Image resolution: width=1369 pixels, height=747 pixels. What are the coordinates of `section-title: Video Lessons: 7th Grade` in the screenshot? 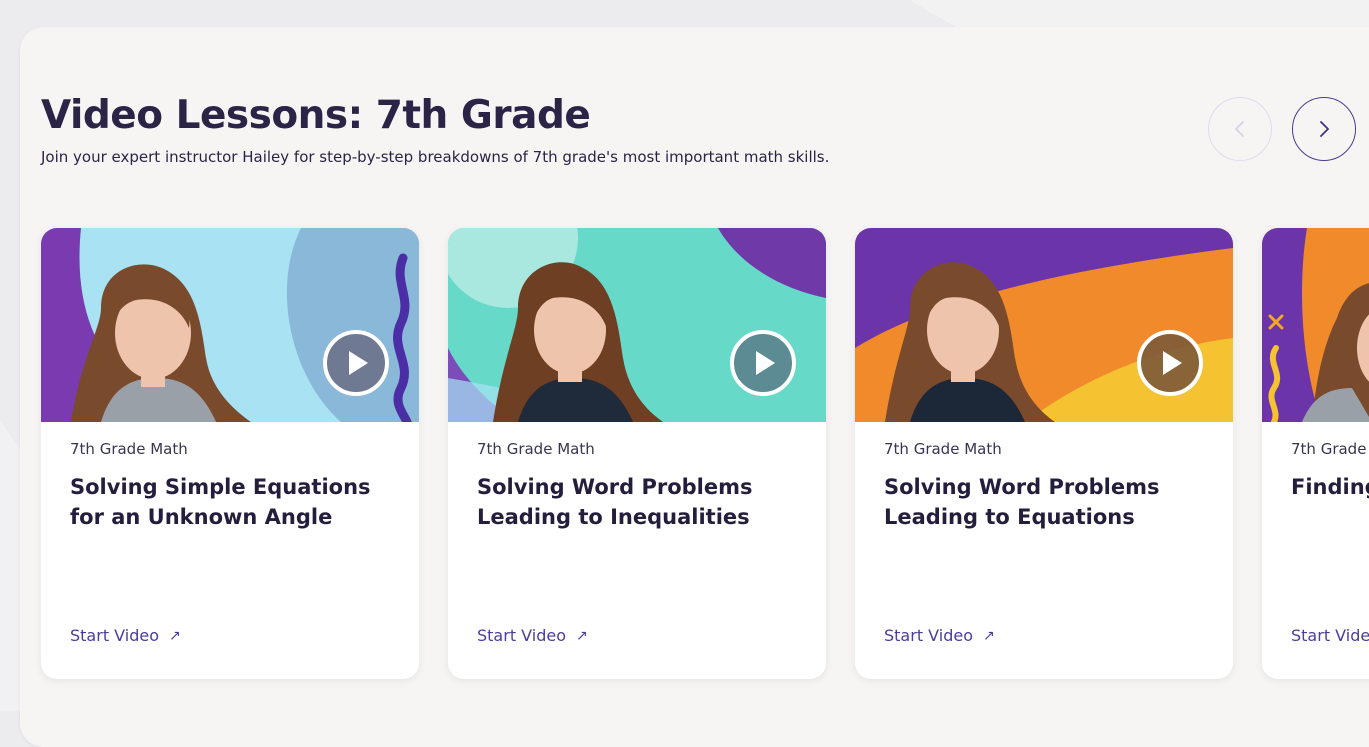 It's located at (316, 115).